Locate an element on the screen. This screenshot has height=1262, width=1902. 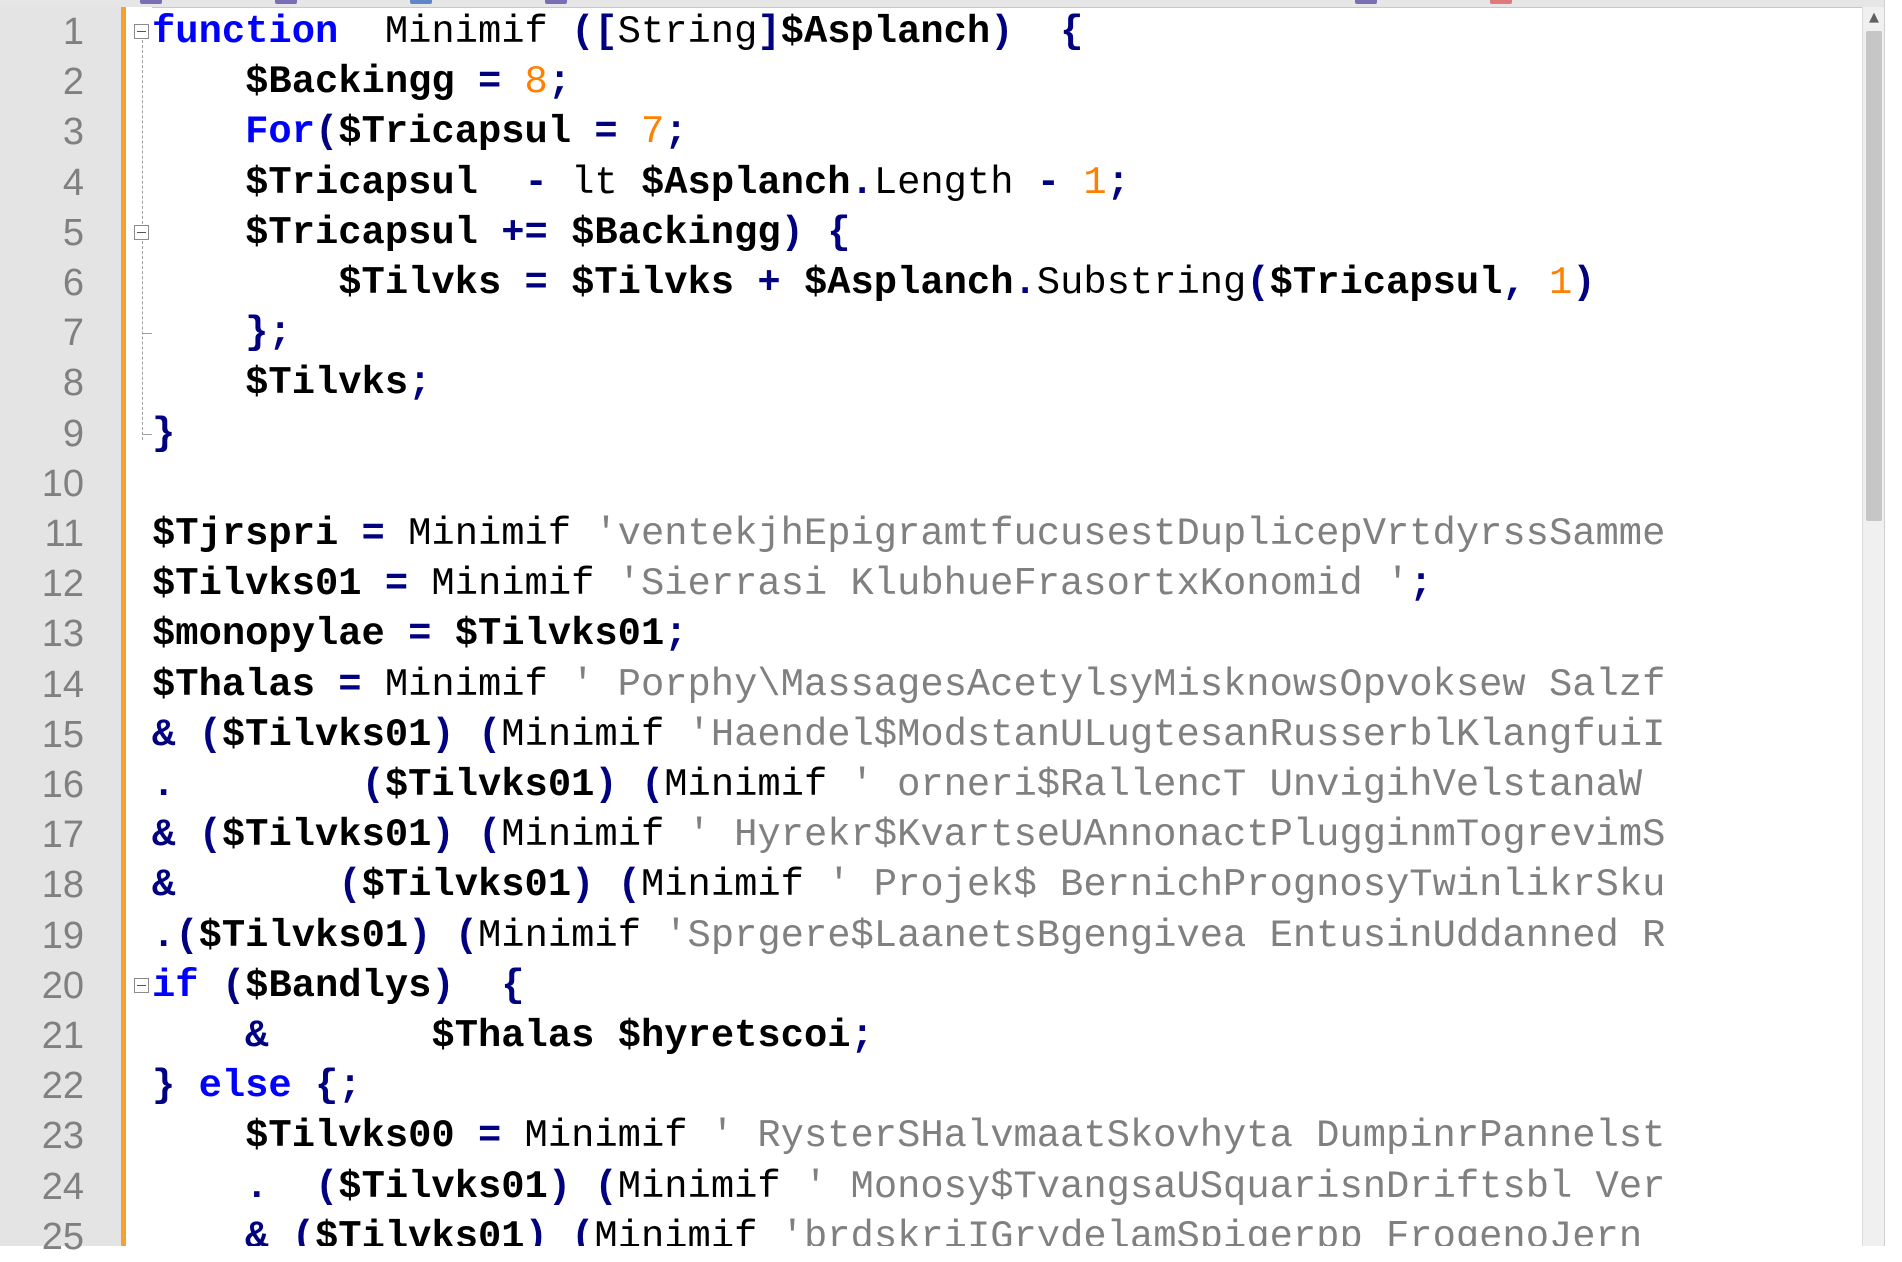
code-line: function Minimif ([String]$Asplanch) { is located at coordinates (617, 32).